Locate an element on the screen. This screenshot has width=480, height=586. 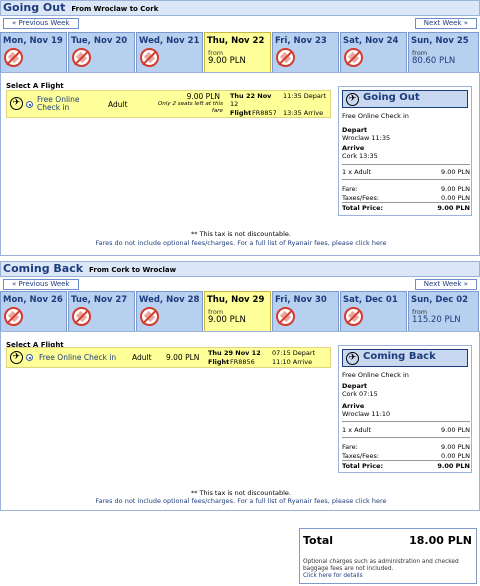
flight-date: Thu 29 Nov 12 is located at coordinates (234, 353).